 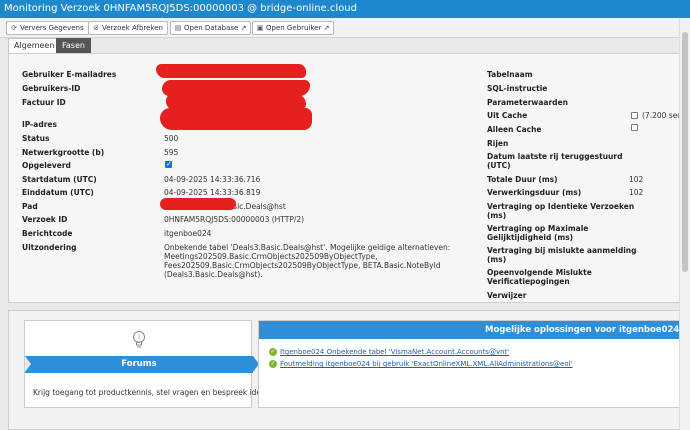 I want to click on abort-request-button: ⊘ Verzoek Afbreken, so click(x=128, y=28).